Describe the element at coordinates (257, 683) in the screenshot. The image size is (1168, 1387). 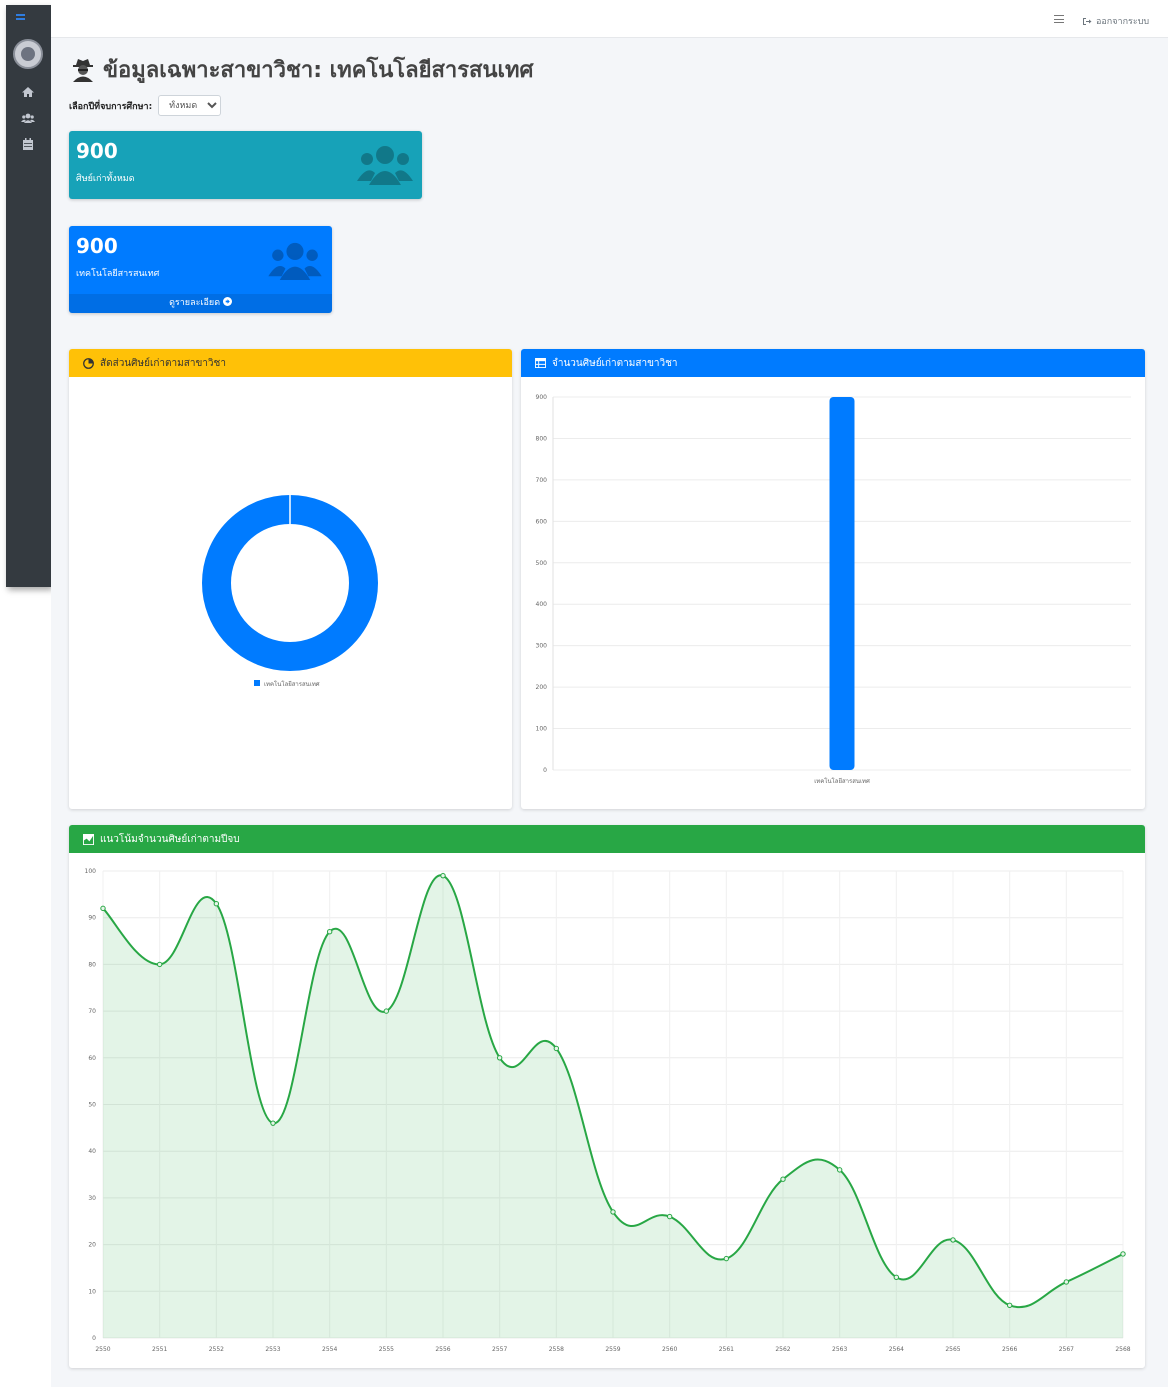
I see `pie-legend-swatch` at that location.